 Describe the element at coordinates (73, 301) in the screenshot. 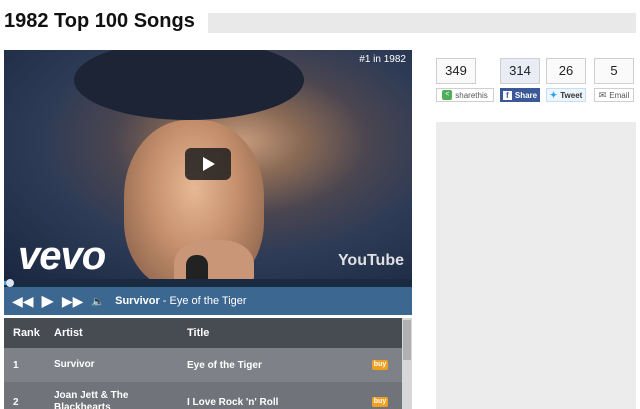

I see `next-icon: ▶▶` at that location.